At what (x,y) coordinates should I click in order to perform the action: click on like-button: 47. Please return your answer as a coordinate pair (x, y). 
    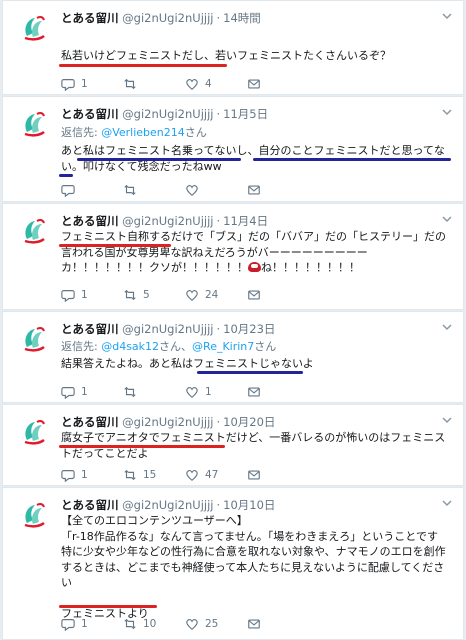
    Looking at the image, I should click on (216, 475).